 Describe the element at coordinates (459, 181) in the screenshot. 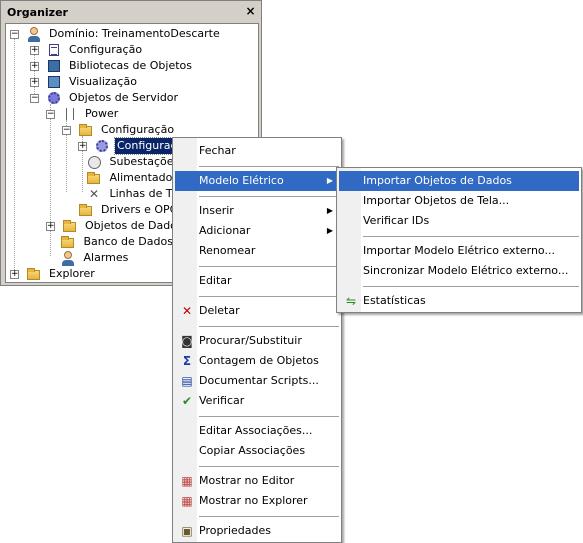

I see `submenu-item-importar-objetos-dados: Importar Objetos de Dados` at that location.